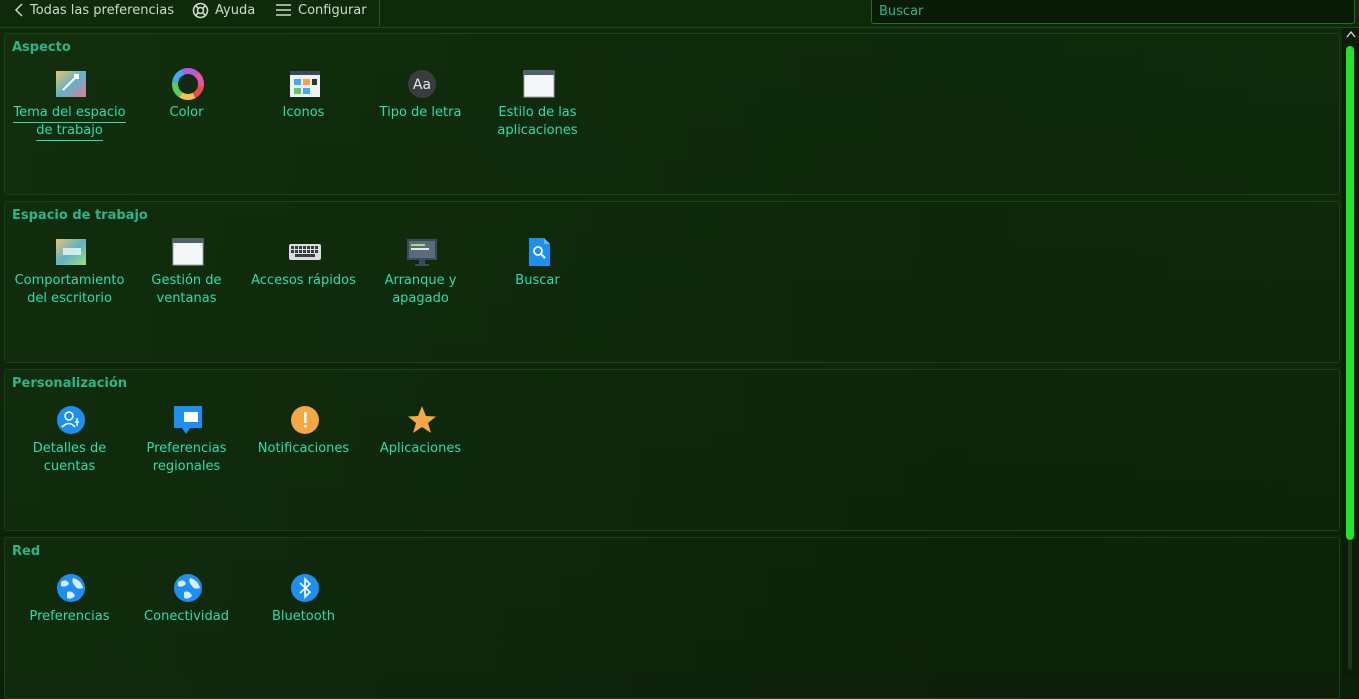  I want to click on toolbar-separator, so click(379, 13).